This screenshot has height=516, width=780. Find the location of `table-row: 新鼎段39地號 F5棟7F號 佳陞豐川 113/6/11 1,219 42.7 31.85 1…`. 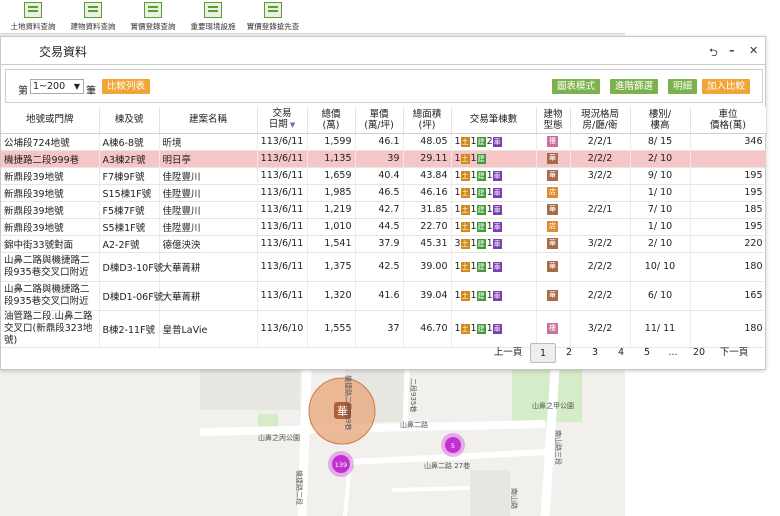

table-row: 新鼎段39地號 F5棟7F號 佳陞豐川 113/6/11 1,219 42.7 31.85 1… is located at coordinates (384, 210).